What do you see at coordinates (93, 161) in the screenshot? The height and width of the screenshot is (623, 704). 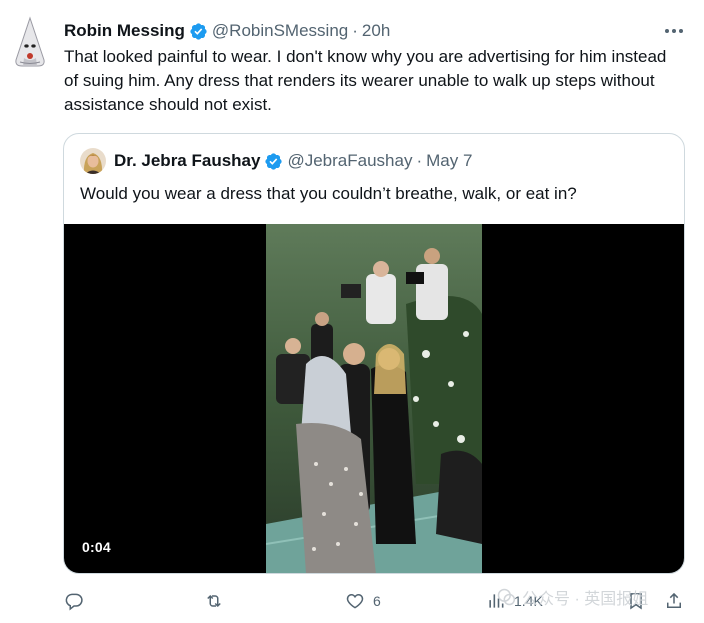 I see `quoted-author-avatar` at bounding box center [93, 161].